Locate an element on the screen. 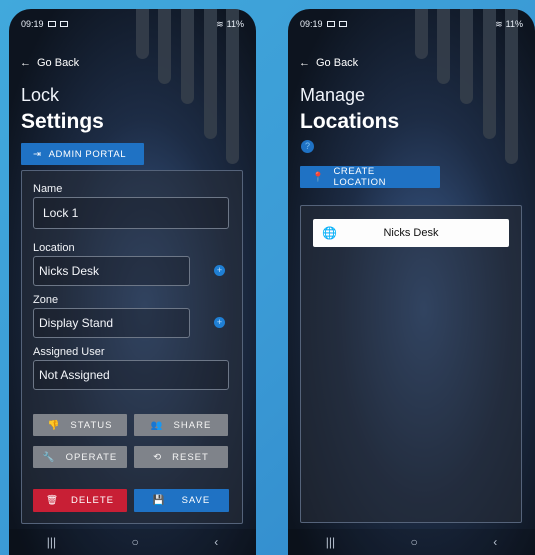 This screenshot has height=555, width=535. status-button: 👎 STATUS is located at coordinates (80, 425).